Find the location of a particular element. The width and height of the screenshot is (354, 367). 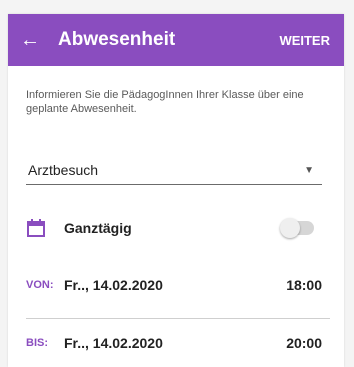

all-day-row: Ganztägig is located at coordinates (176, 228).